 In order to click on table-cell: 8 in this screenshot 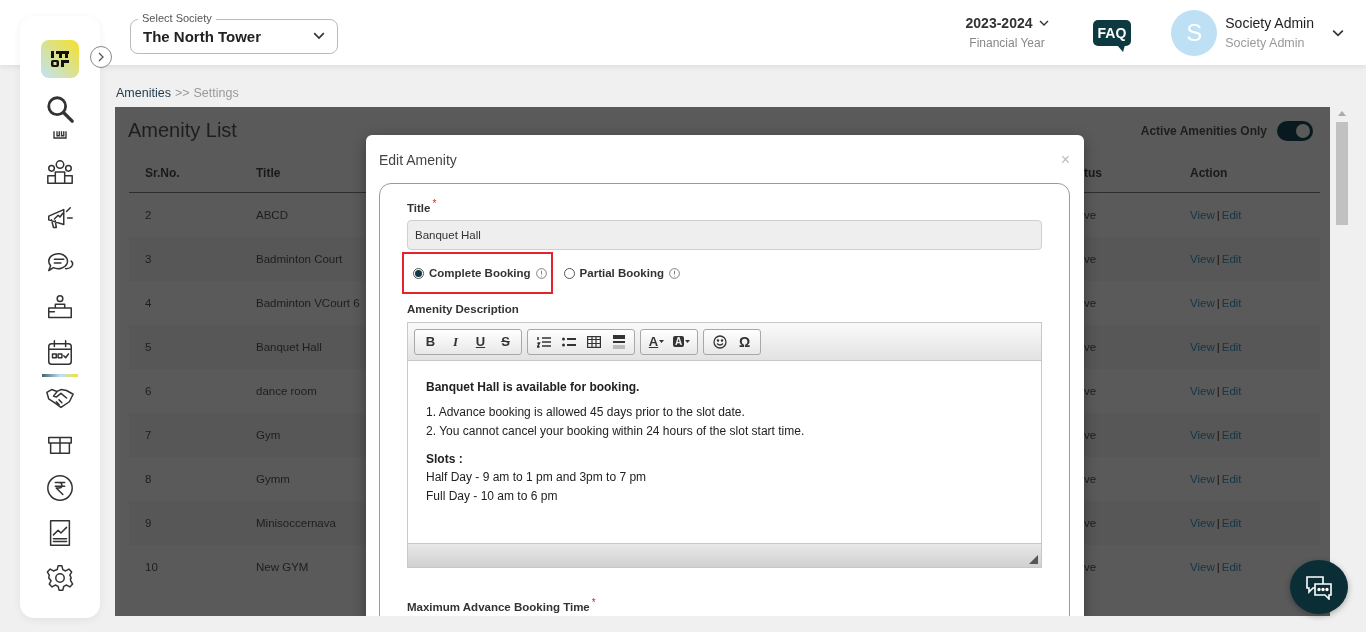, I will do `click(148, 479)`.